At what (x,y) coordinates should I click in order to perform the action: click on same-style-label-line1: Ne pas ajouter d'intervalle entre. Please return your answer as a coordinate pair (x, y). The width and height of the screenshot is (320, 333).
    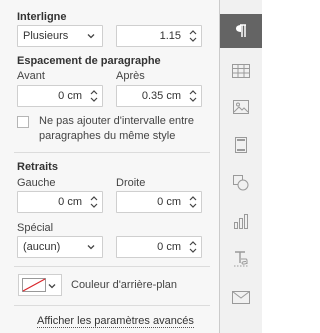
    Looking at the image, I should click on (116, 121).